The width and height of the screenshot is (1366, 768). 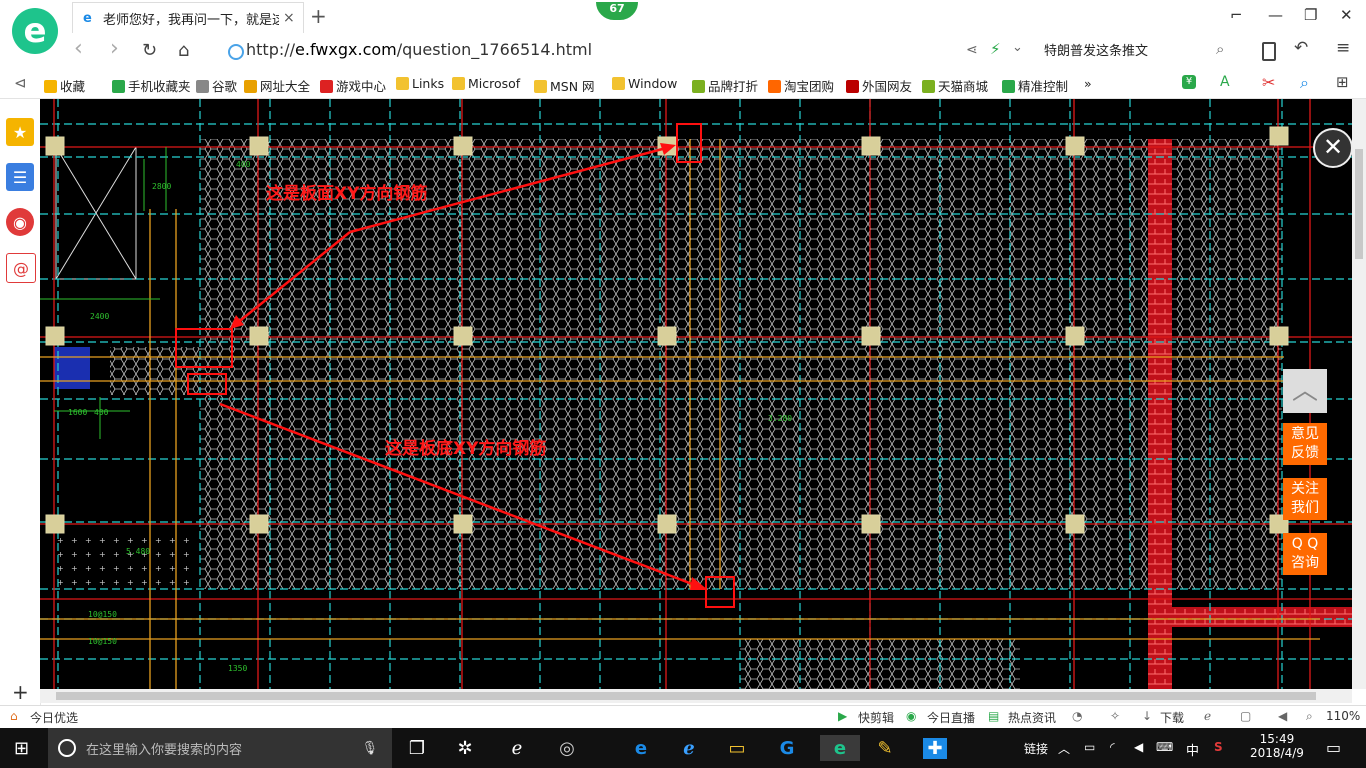 What do you see at coordinates (1236, 15) in the screenshot?
I see `pin-icon: ⌐` at bounding box center [1236, 15].